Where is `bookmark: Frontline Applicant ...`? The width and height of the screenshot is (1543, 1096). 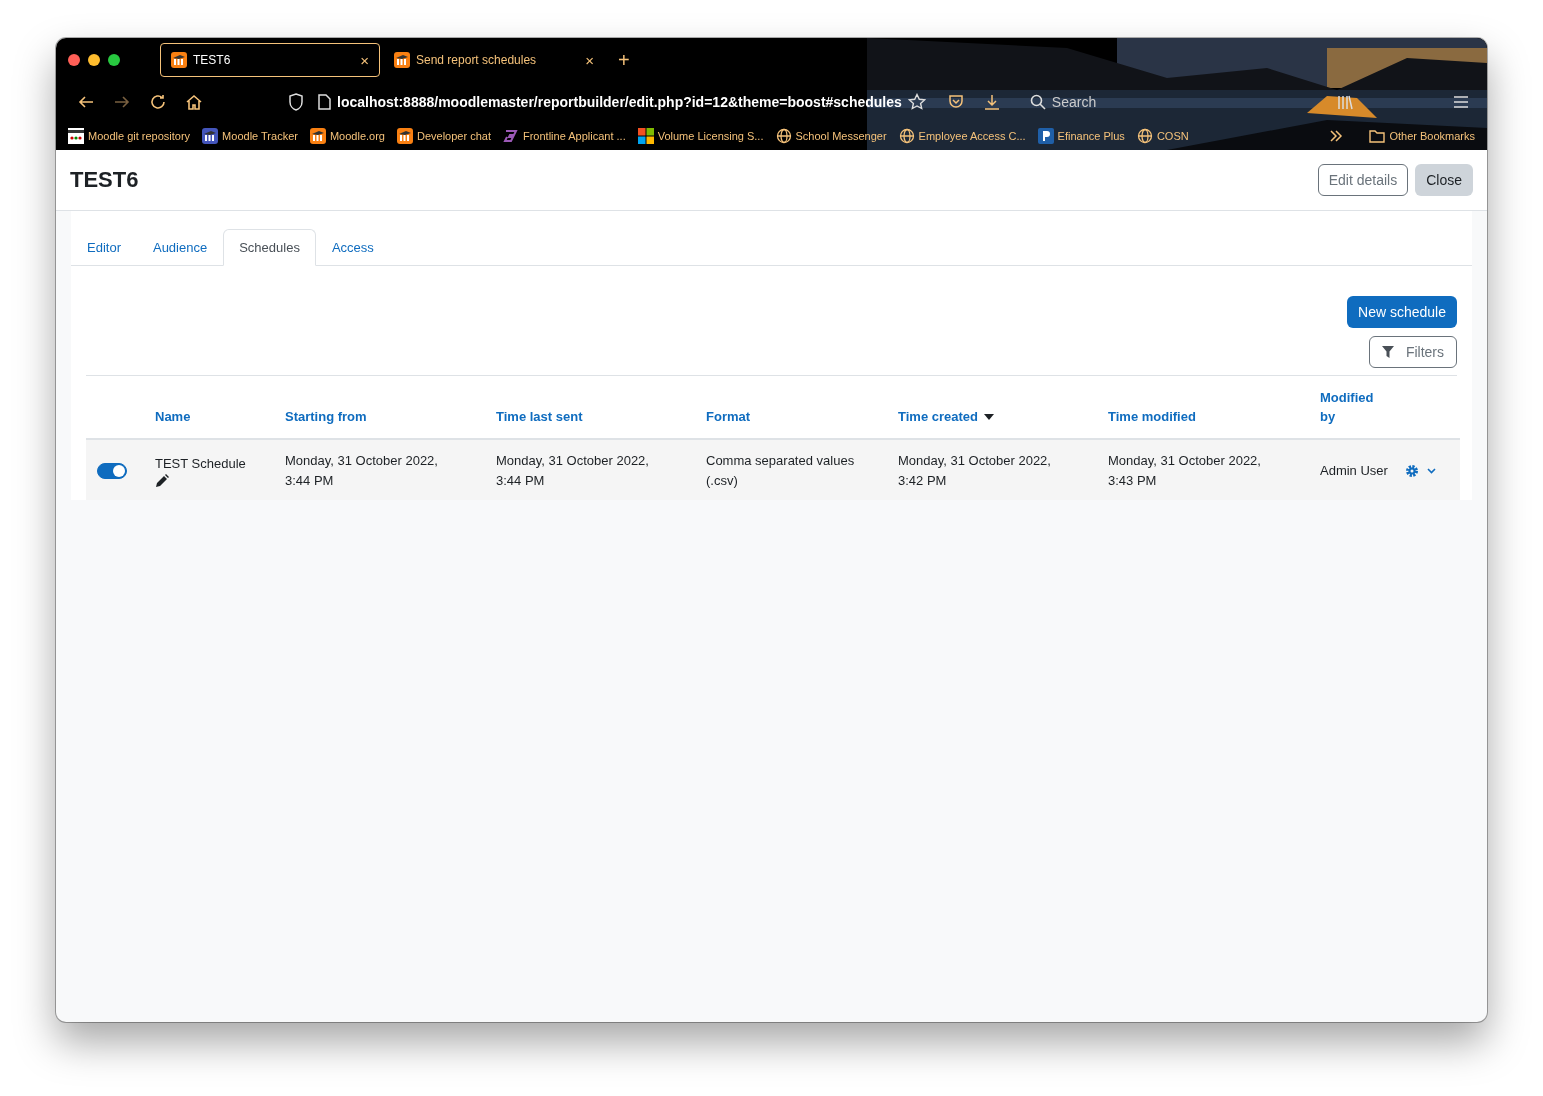
bookmark: Frontline Applicant ... is located at coordinates (564, 136).